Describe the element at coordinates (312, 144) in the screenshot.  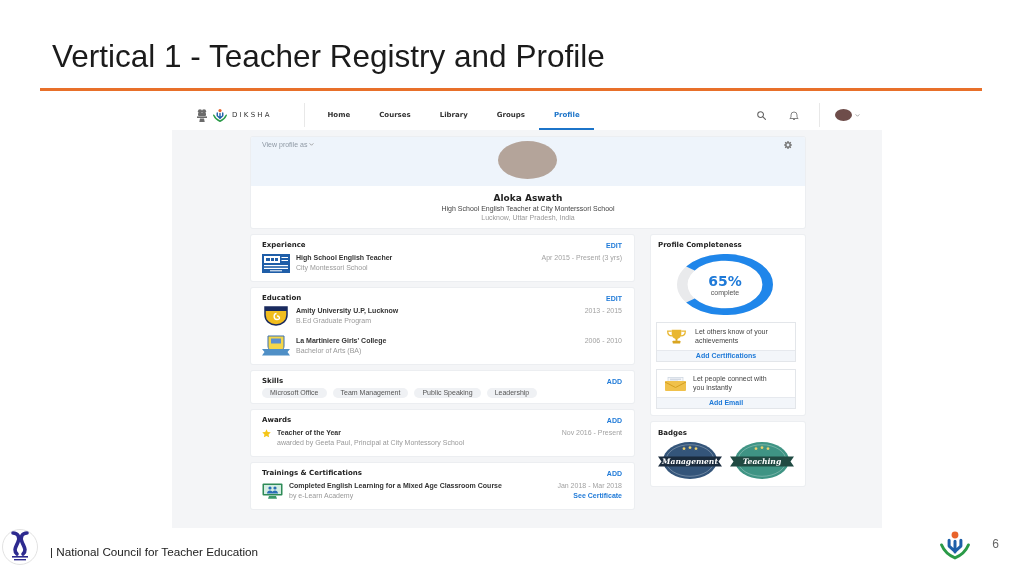
I see `caret-icon` at that location.